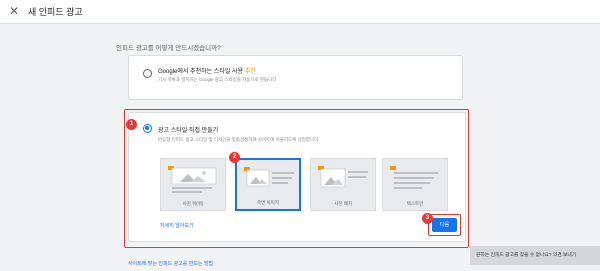 The width and height of the screenshot is (600, 271). Describe the element at coordinates (250, 72) in the screenshot. I see `recommended-tag: 추천` at that location.